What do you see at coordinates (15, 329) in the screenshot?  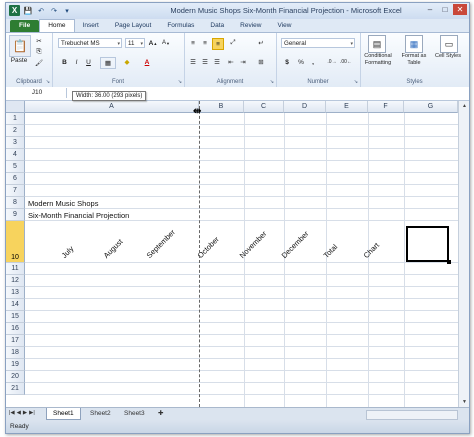 I see `row-header: 16` at bounding box center [15, 329].